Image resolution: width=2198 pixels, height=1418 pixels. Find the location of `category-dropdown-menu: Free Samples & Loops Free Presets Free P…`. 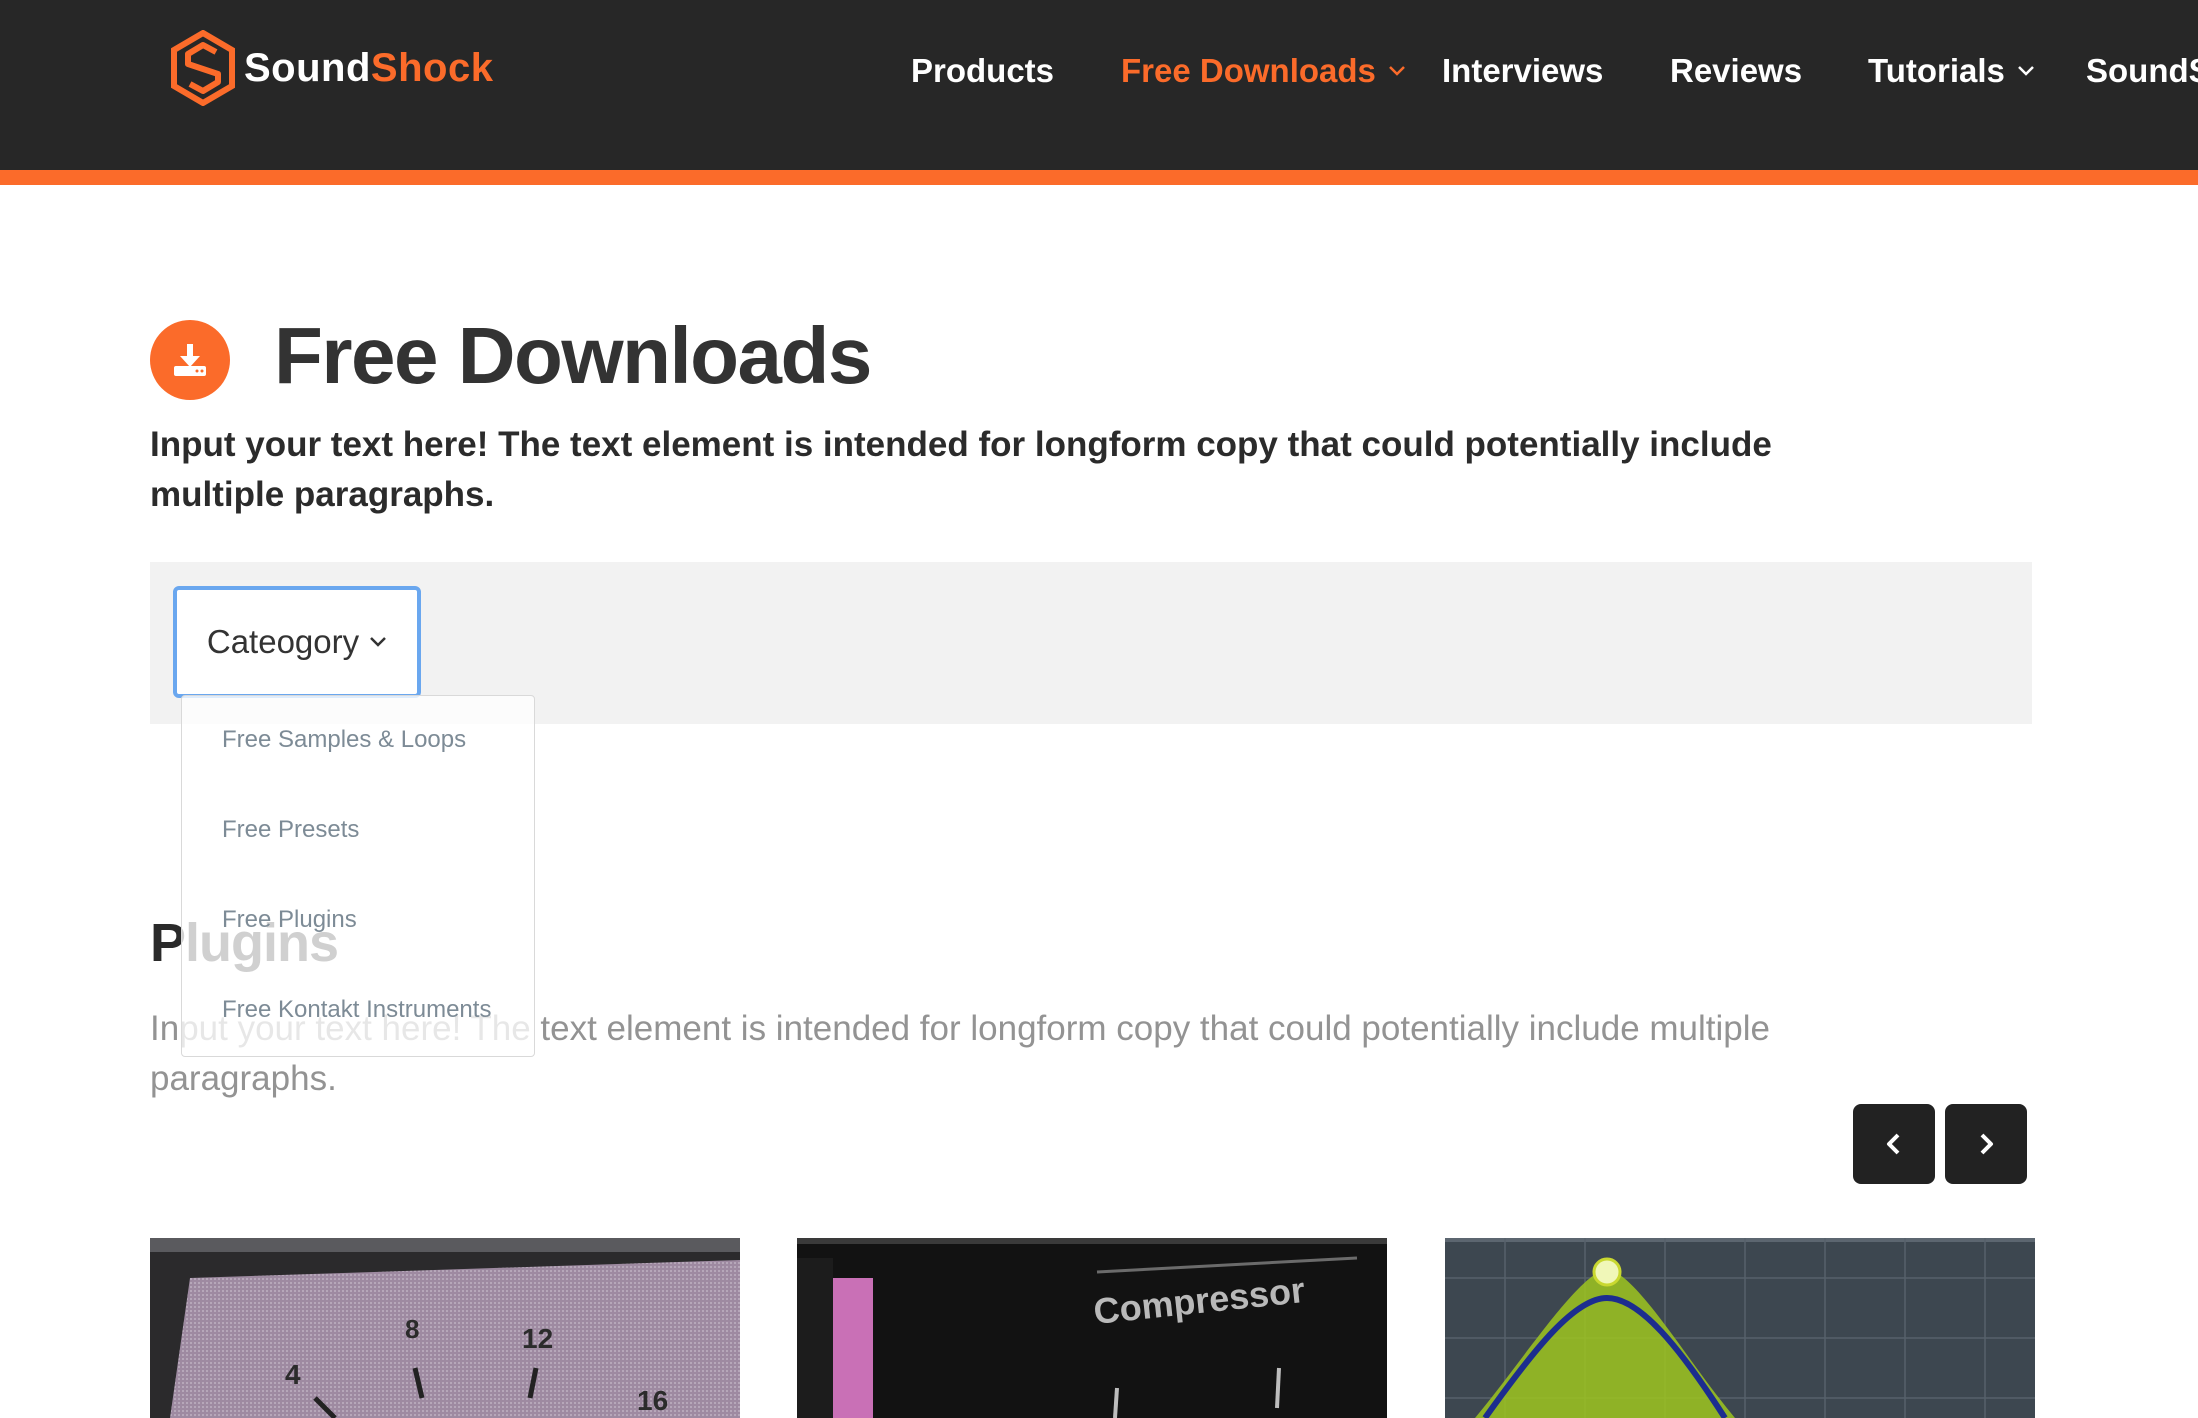

category-dropdown-menu: Free Samples & Loops Free Presets Free P… is located at coordinates (358, 876).